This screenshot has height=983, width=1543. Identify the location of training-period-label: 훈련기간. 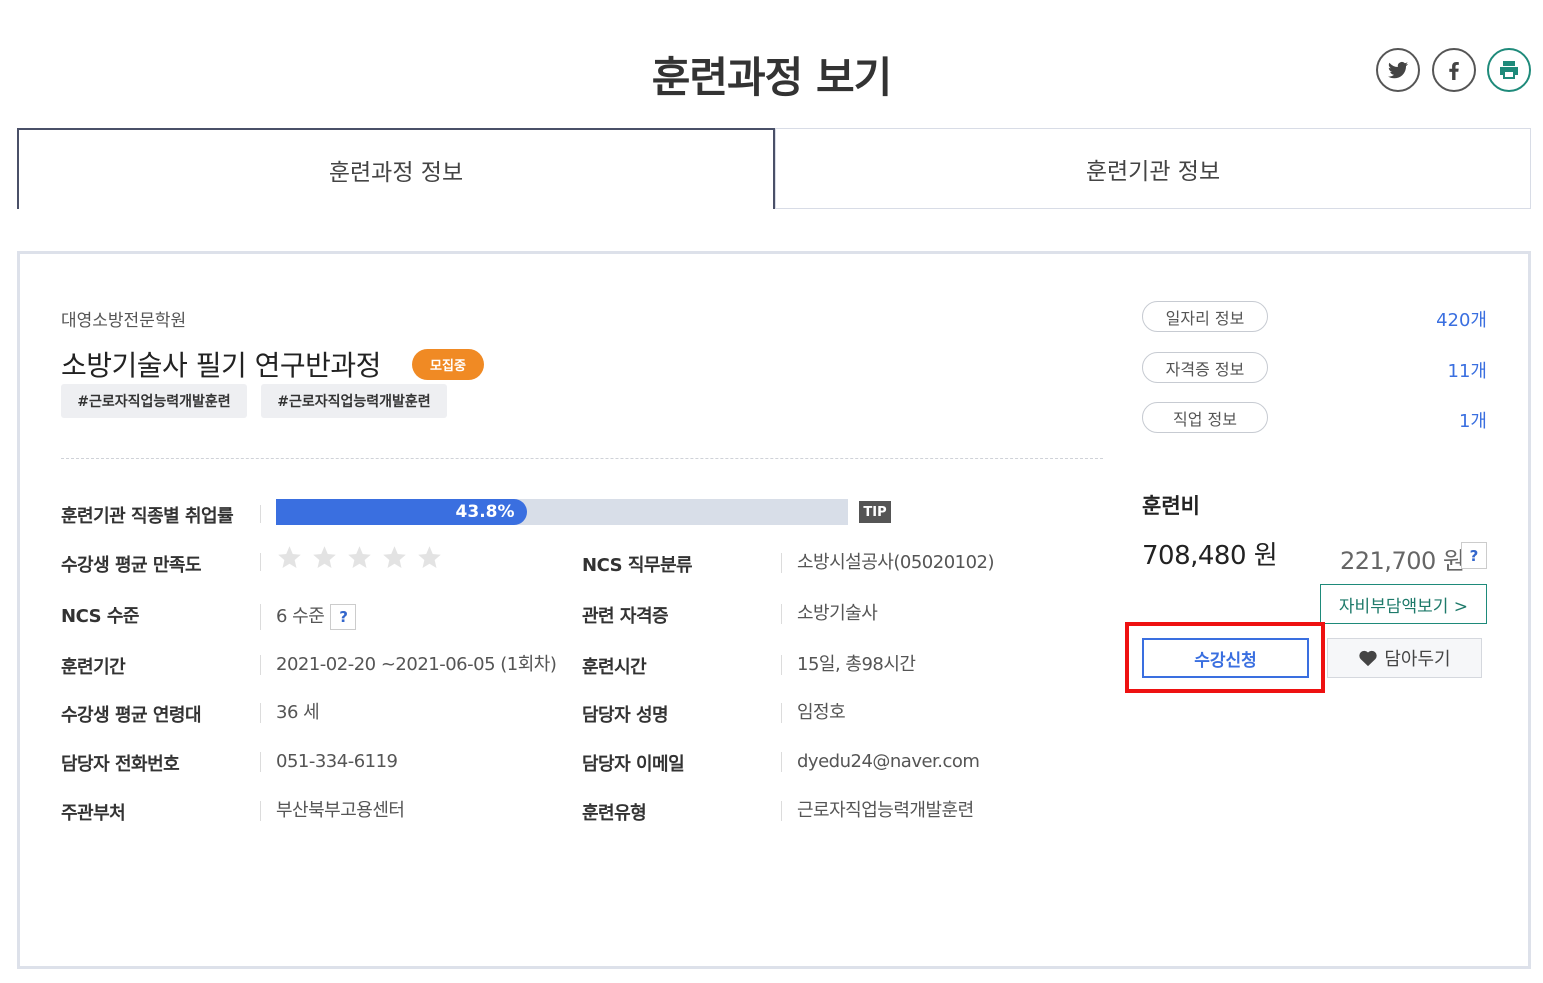
(93, 667).